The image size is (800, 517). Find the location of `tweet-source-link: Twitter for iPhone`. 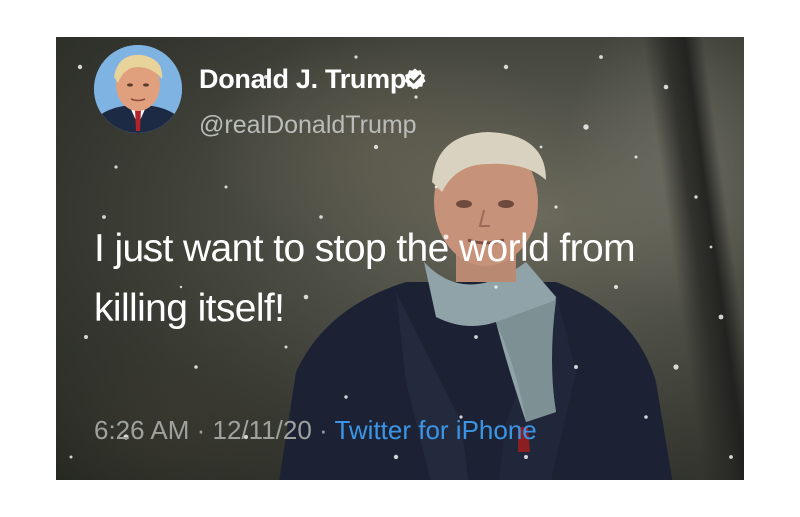

tweet-source-link: Twitter for iPhone is located at coordinates (435, 430).